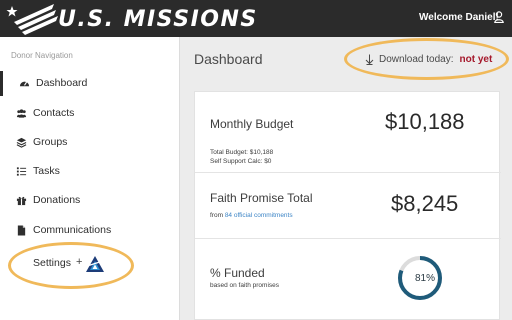 The image size is (512, 320). I want to click on document-icon, so click(21, 230).